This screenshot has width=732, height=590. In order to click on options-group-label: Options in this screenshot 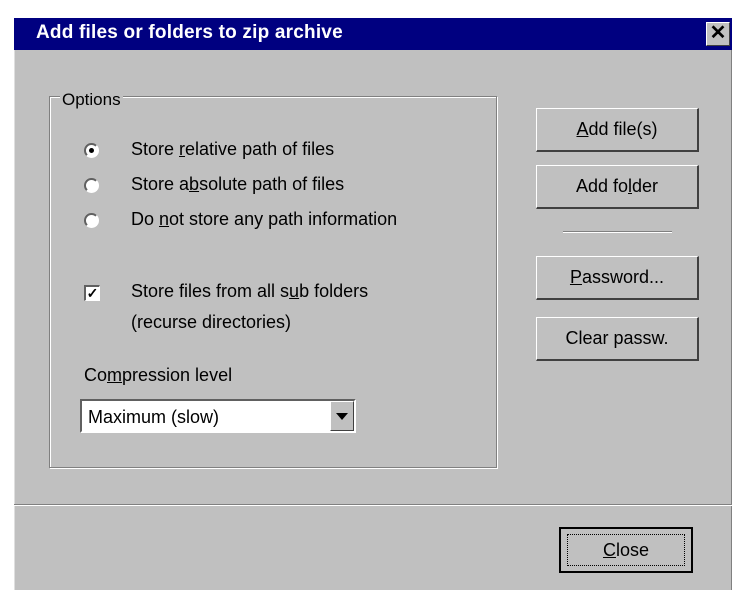, I will do `click(91, 100)`.